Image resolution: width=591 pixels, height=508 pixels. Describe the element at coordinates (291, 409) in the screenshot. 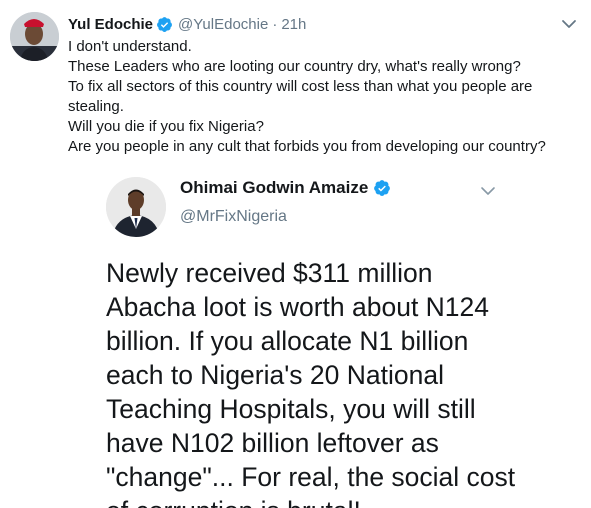

I see `quoted-line: Teaching Hospitals, you will still` at that location.